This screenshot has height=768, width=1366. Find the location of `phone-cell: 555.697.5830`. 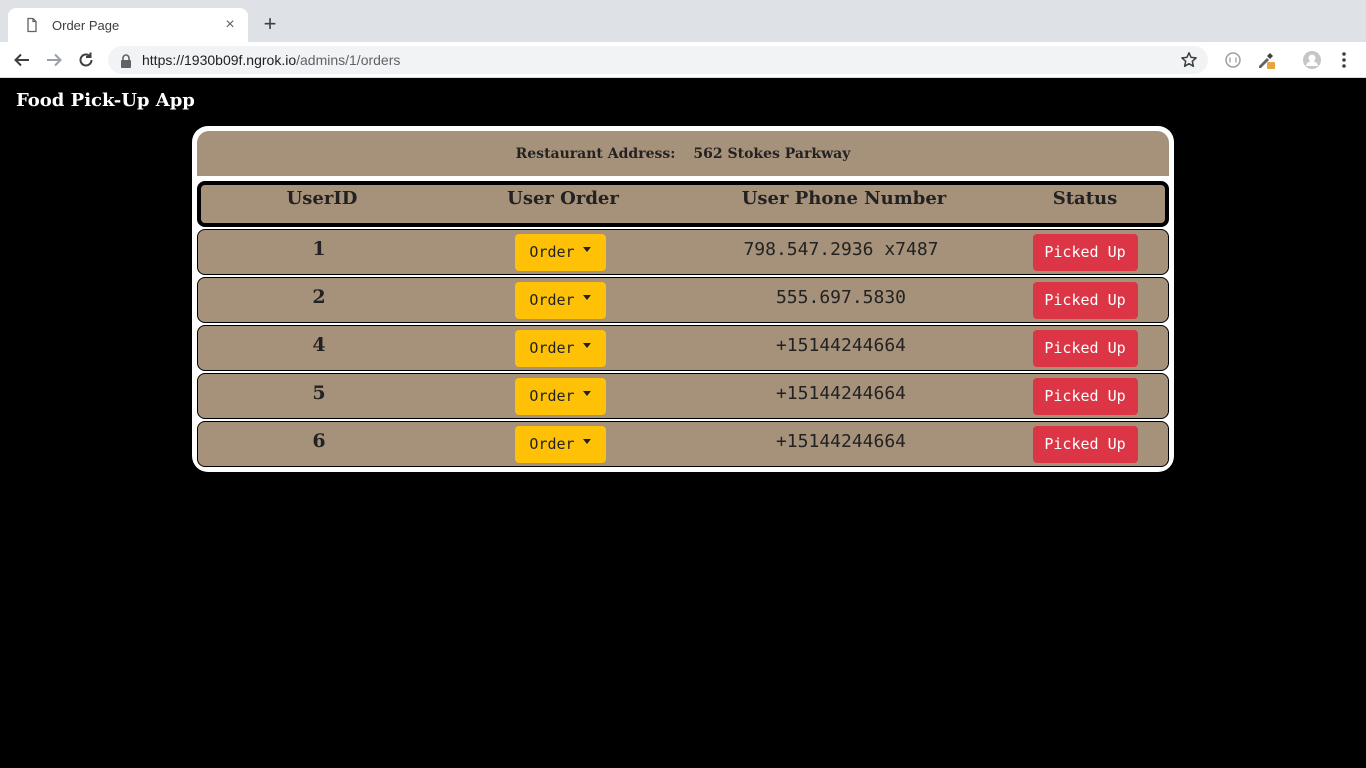

phone-cell: 555.697.5830 is located at coordinates (841, 297).